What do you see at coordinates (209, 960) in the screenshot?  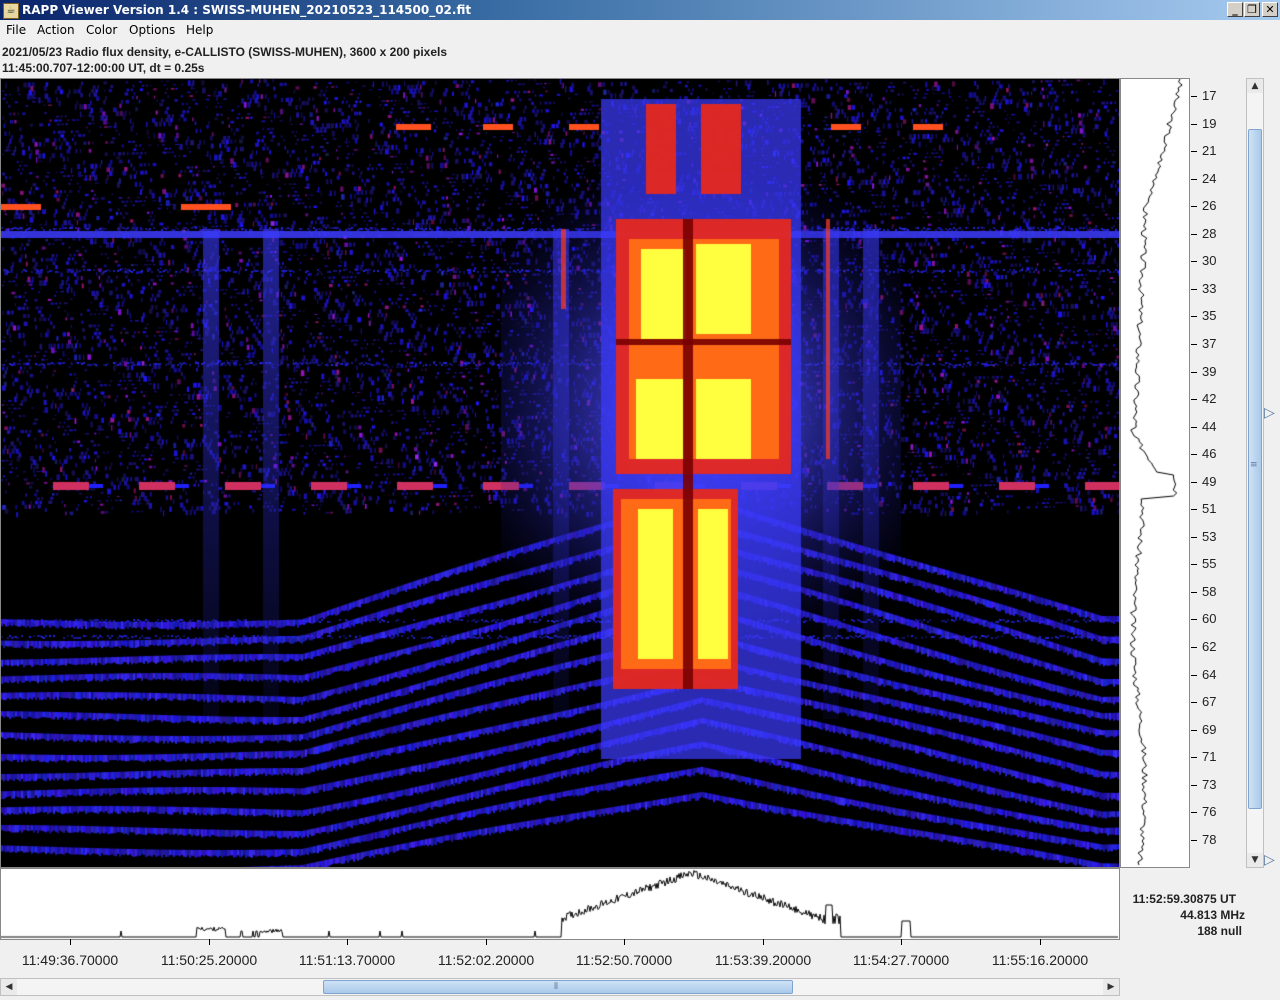 I see `time-tick-label: 11:50:25.20000` at bounding box center [209, 960].